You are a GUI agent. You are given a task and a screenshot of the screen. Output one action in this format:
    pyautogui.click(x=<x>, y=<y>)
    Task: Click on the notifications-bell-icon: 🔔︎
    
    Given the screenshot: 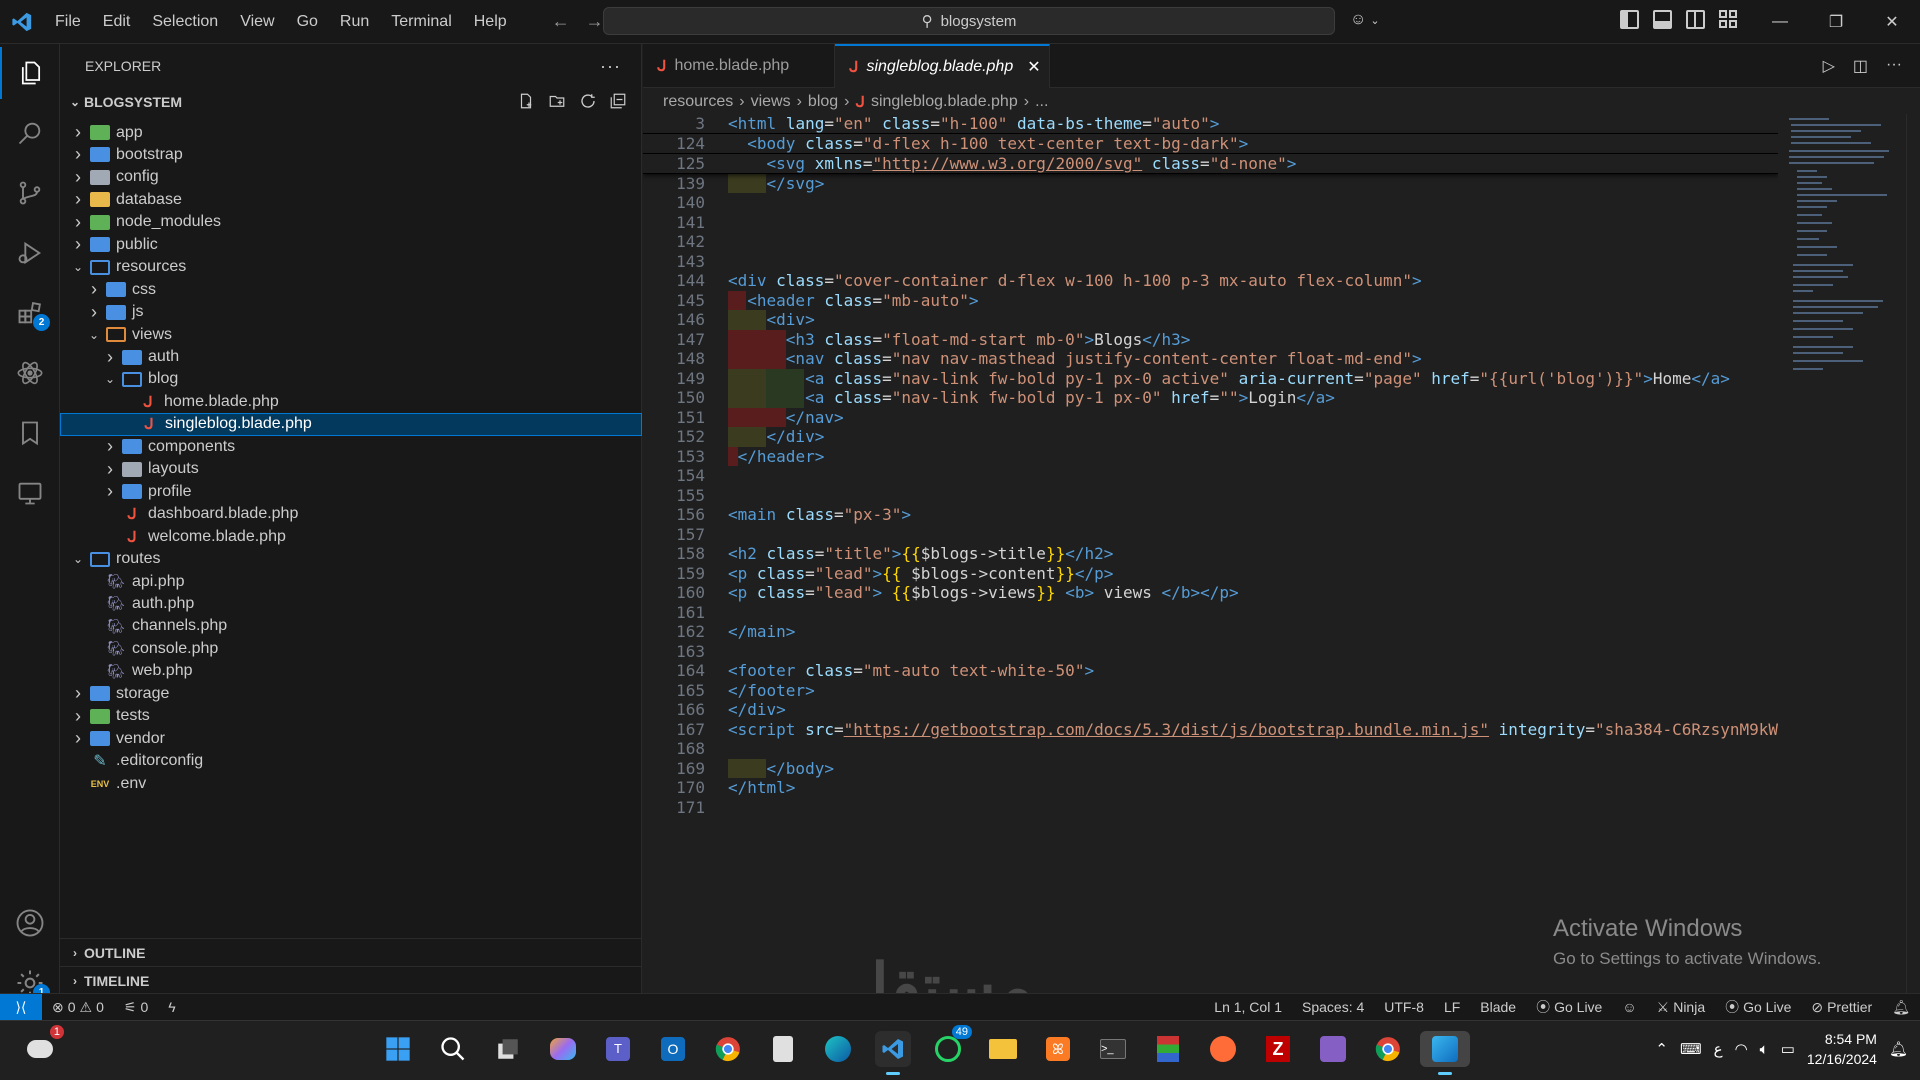 What is the action you would take?
    pyautogui.click(x=1901, y=1007)
    